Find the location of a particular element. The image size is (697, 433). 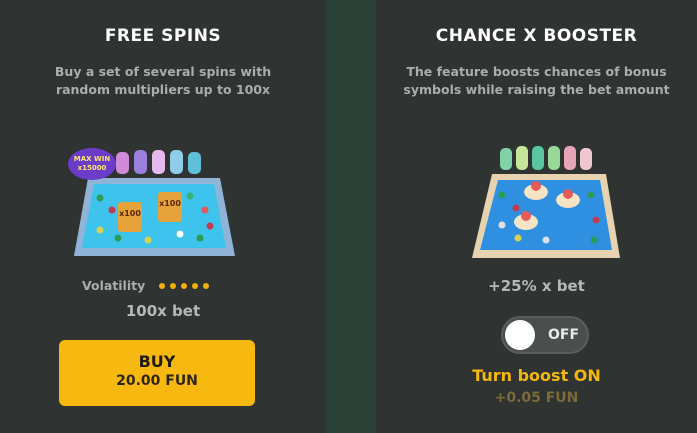

boost-toggle: OFF is located at coordinates (545, 335).